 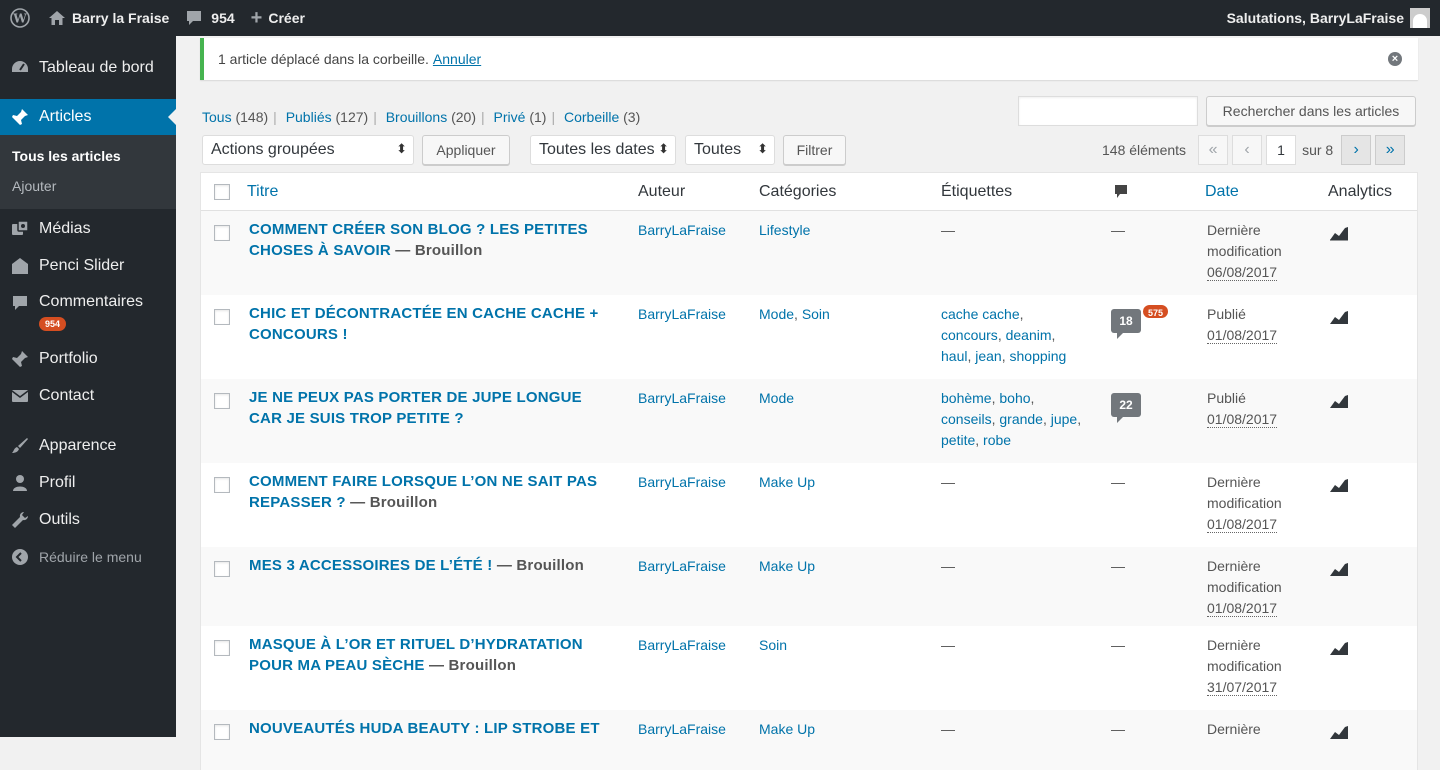 I want to click on filter-trash: Corbeille (3), so click(x=602, y=117).